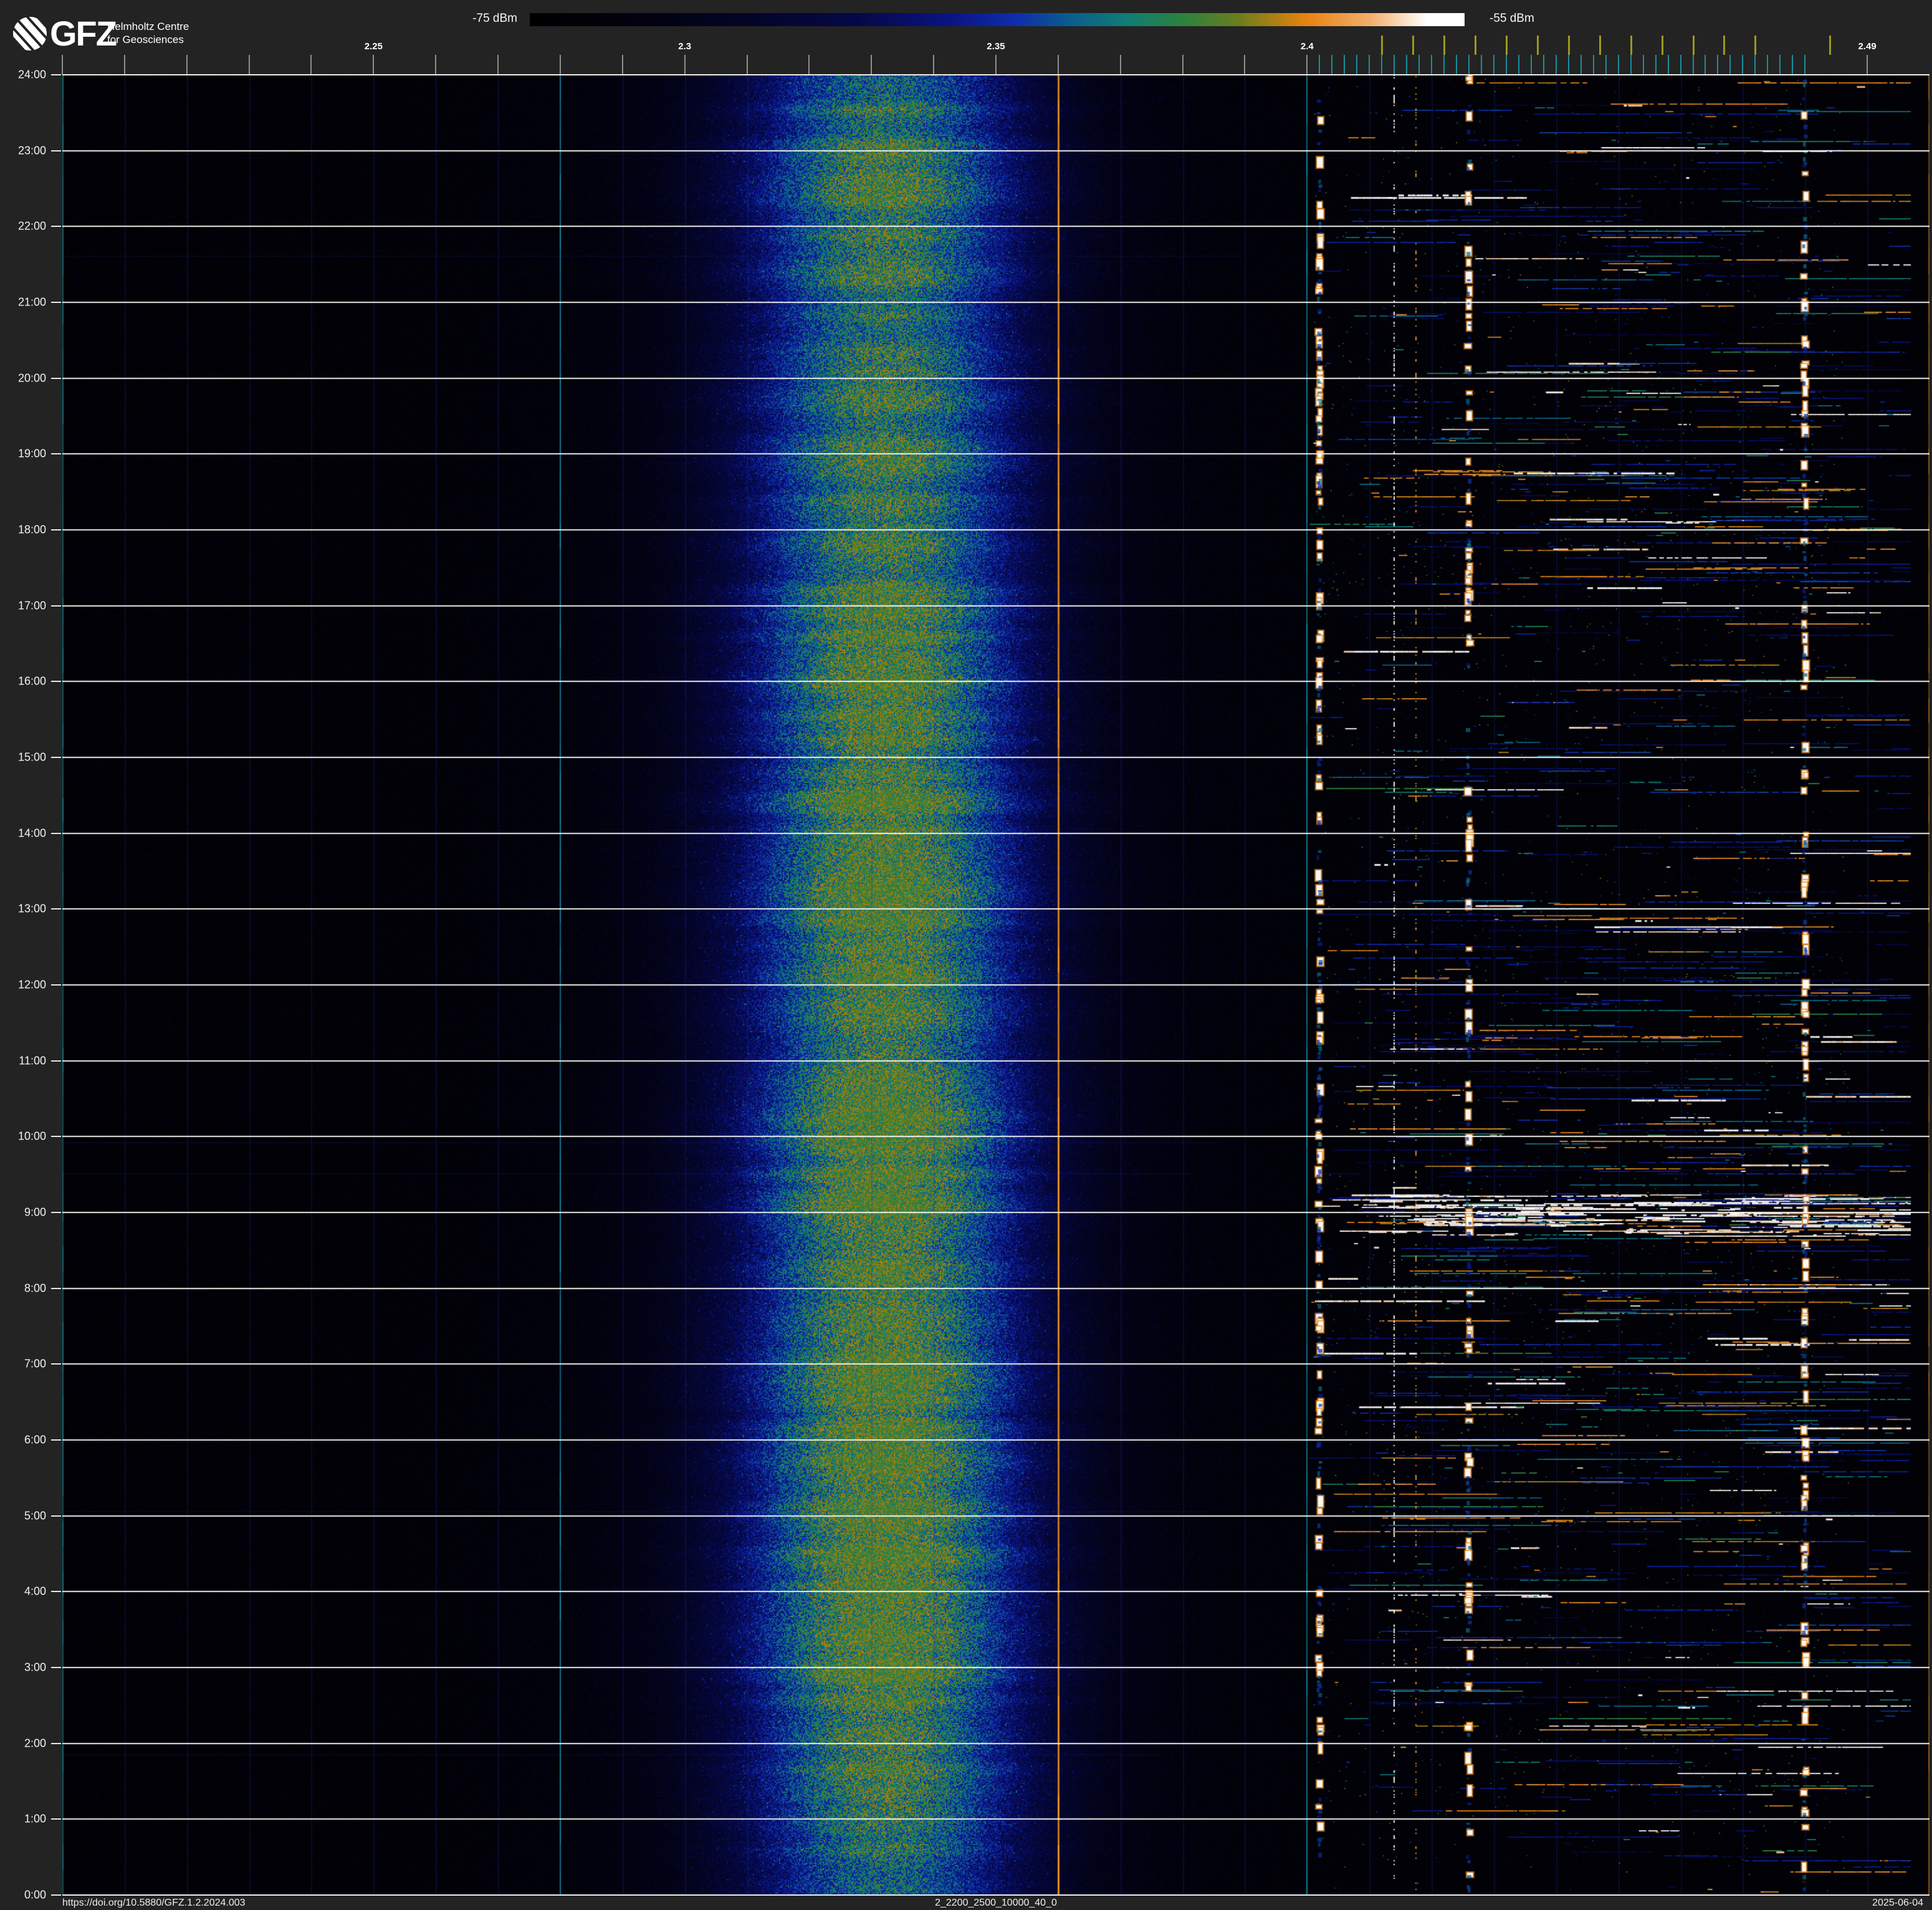 This screenshot has width=1932, height=1910. I want to click on time-label: 4:00, so click(35, 1591).